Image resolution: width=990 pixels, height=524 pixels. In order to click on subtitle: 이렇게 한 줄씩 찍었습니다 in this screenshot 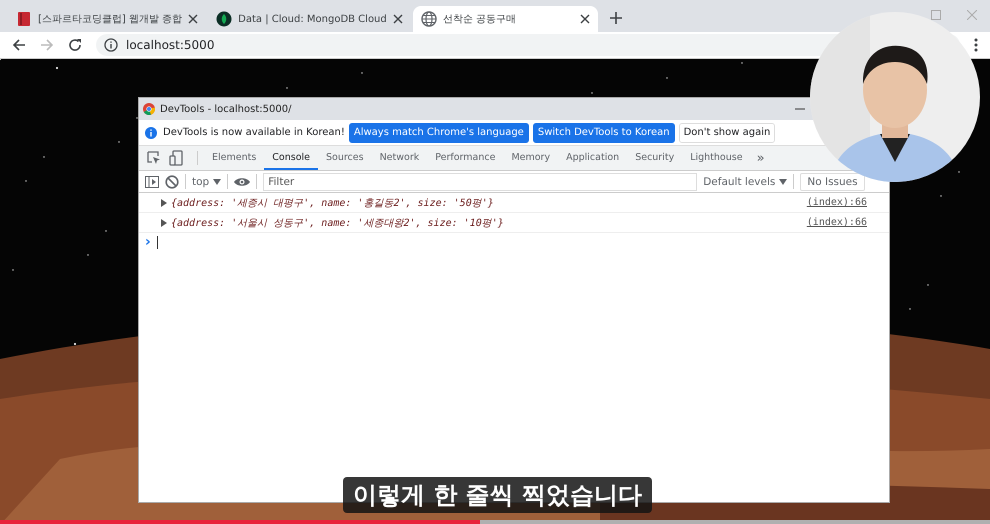, I will do `click(497, 495)`.